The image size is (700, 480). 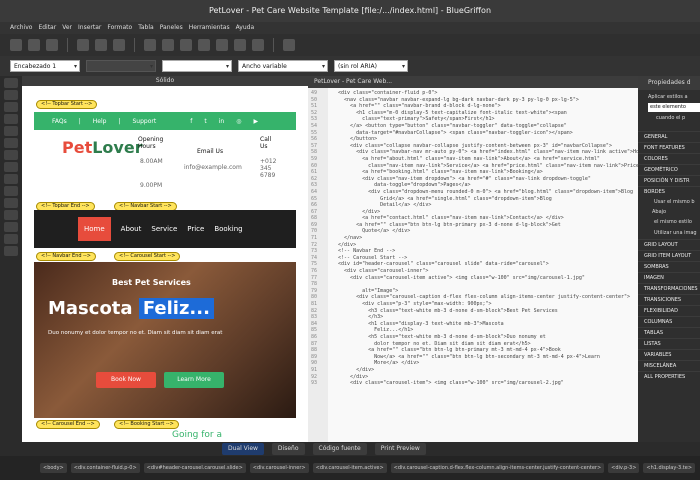 I want to click on props-section: GRID ITEM LAYOUT, so click(x=669, y=255).